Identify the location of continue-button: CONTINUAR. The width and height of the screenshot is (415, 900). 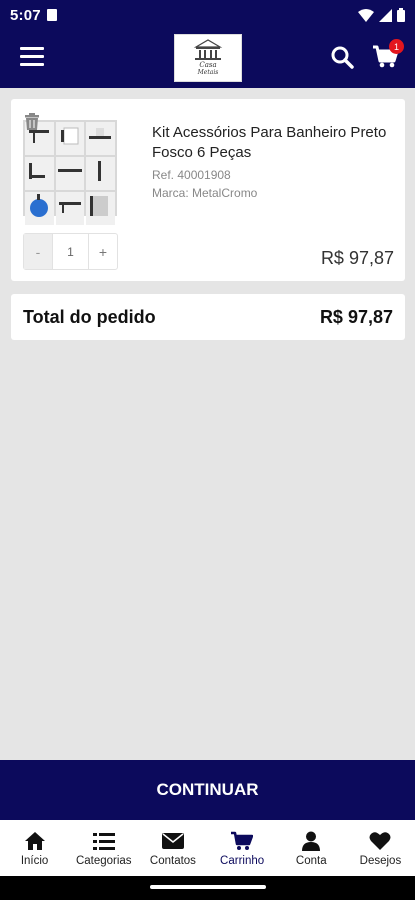
(207, 790).